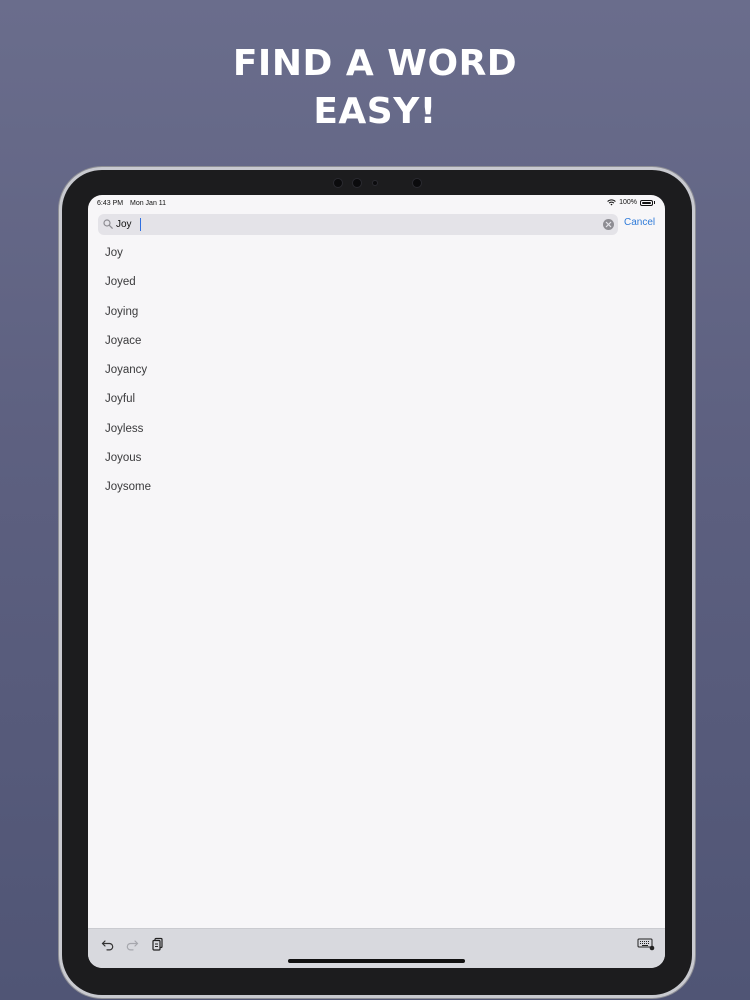 The image size is (750, 1000). I want to click on result-item: Joy, so click(376, 253).